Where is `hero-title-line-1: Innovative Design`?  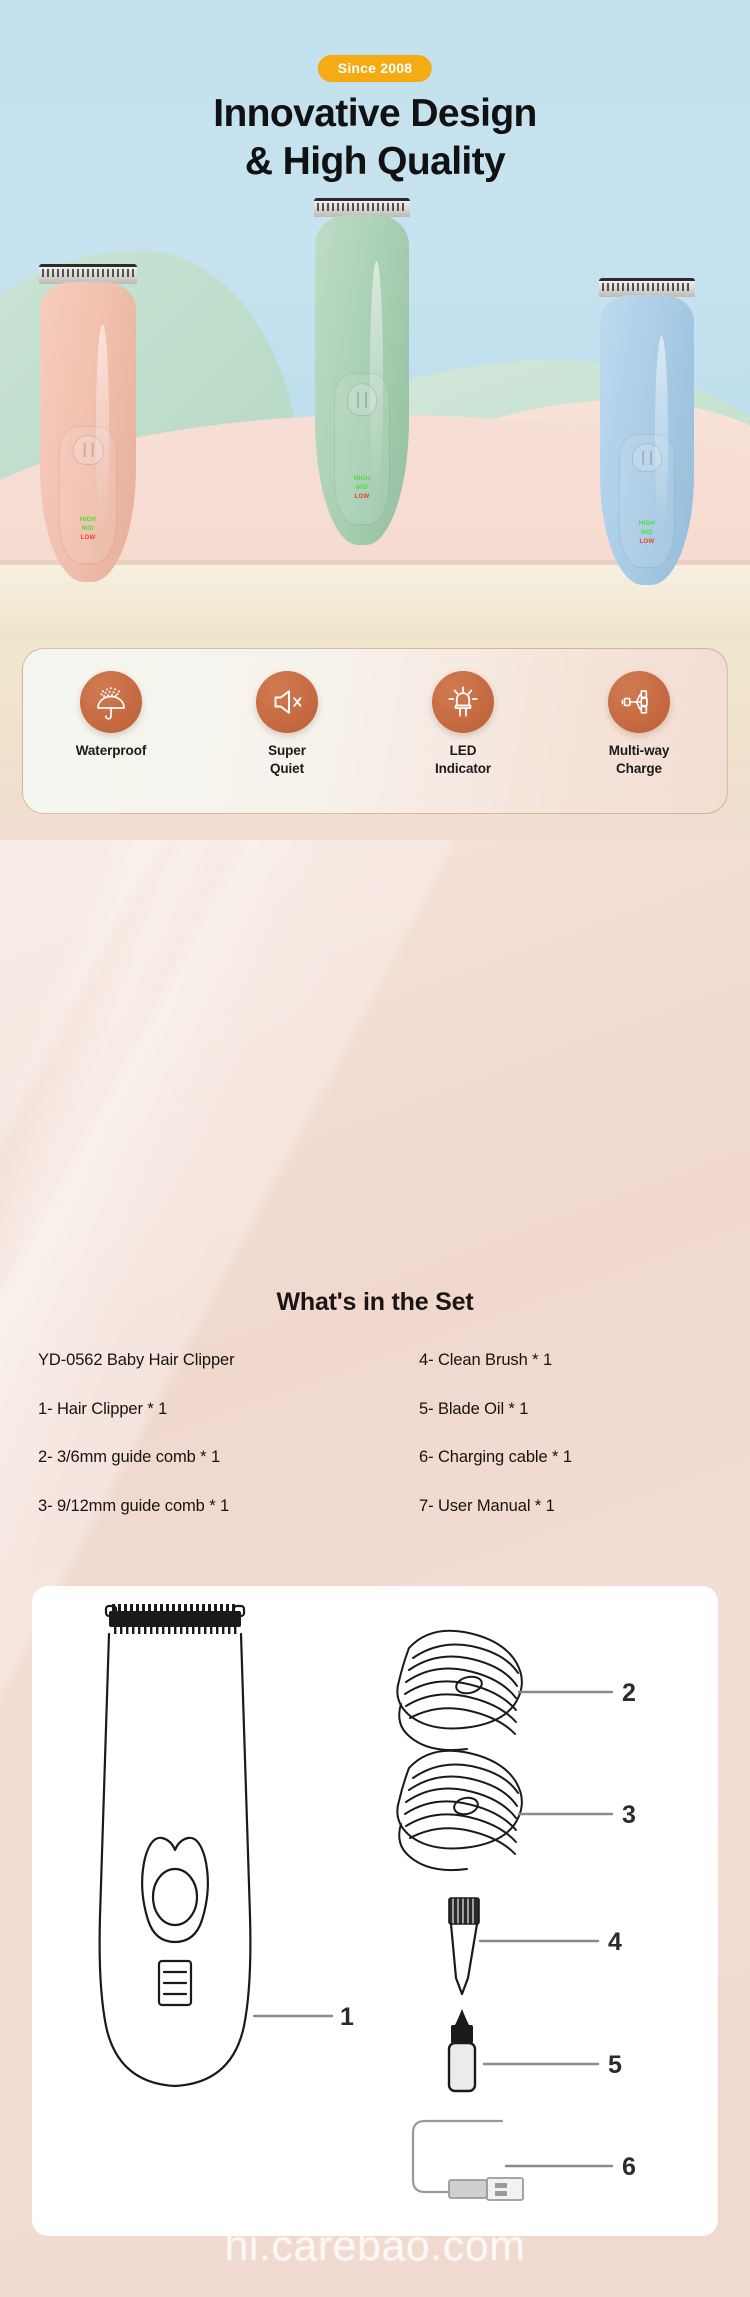
hero-title-line-1: Innovative Design is located at coordinates (375, 113).